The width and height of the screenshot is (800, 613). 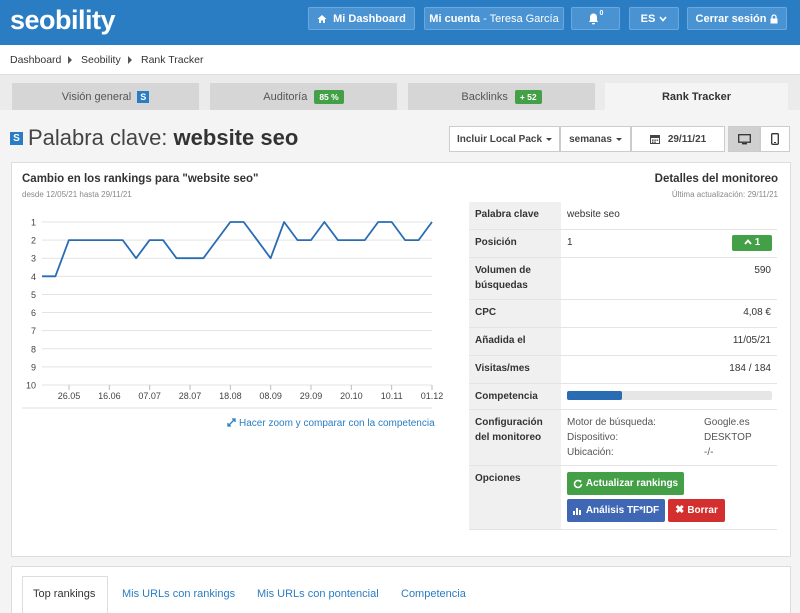 I want to click on x-tick-label: 26.05, so click(x=69, y=396).